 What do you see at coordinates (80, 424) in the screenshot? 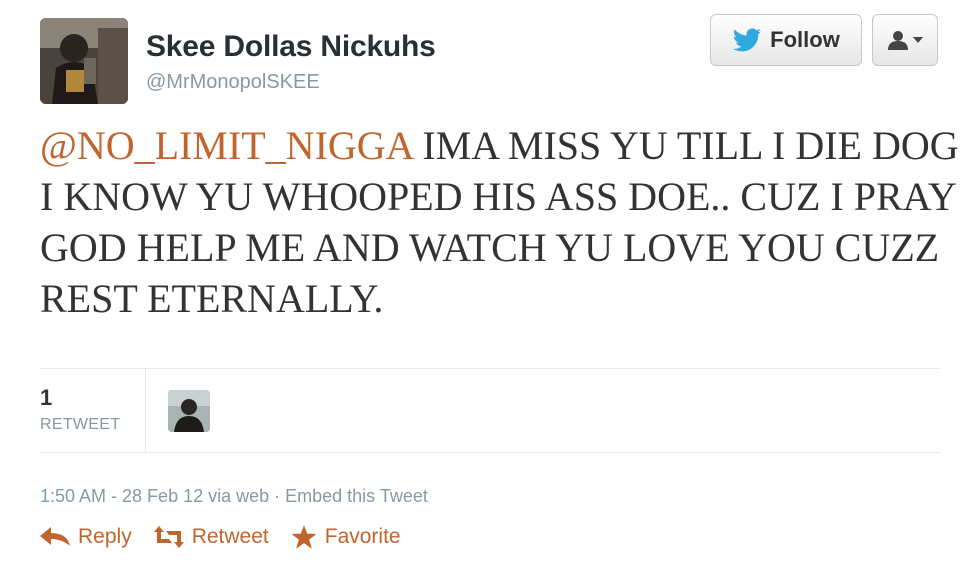
I see `retweet-count-label: RETWEET` at bounding box center [80, 424].